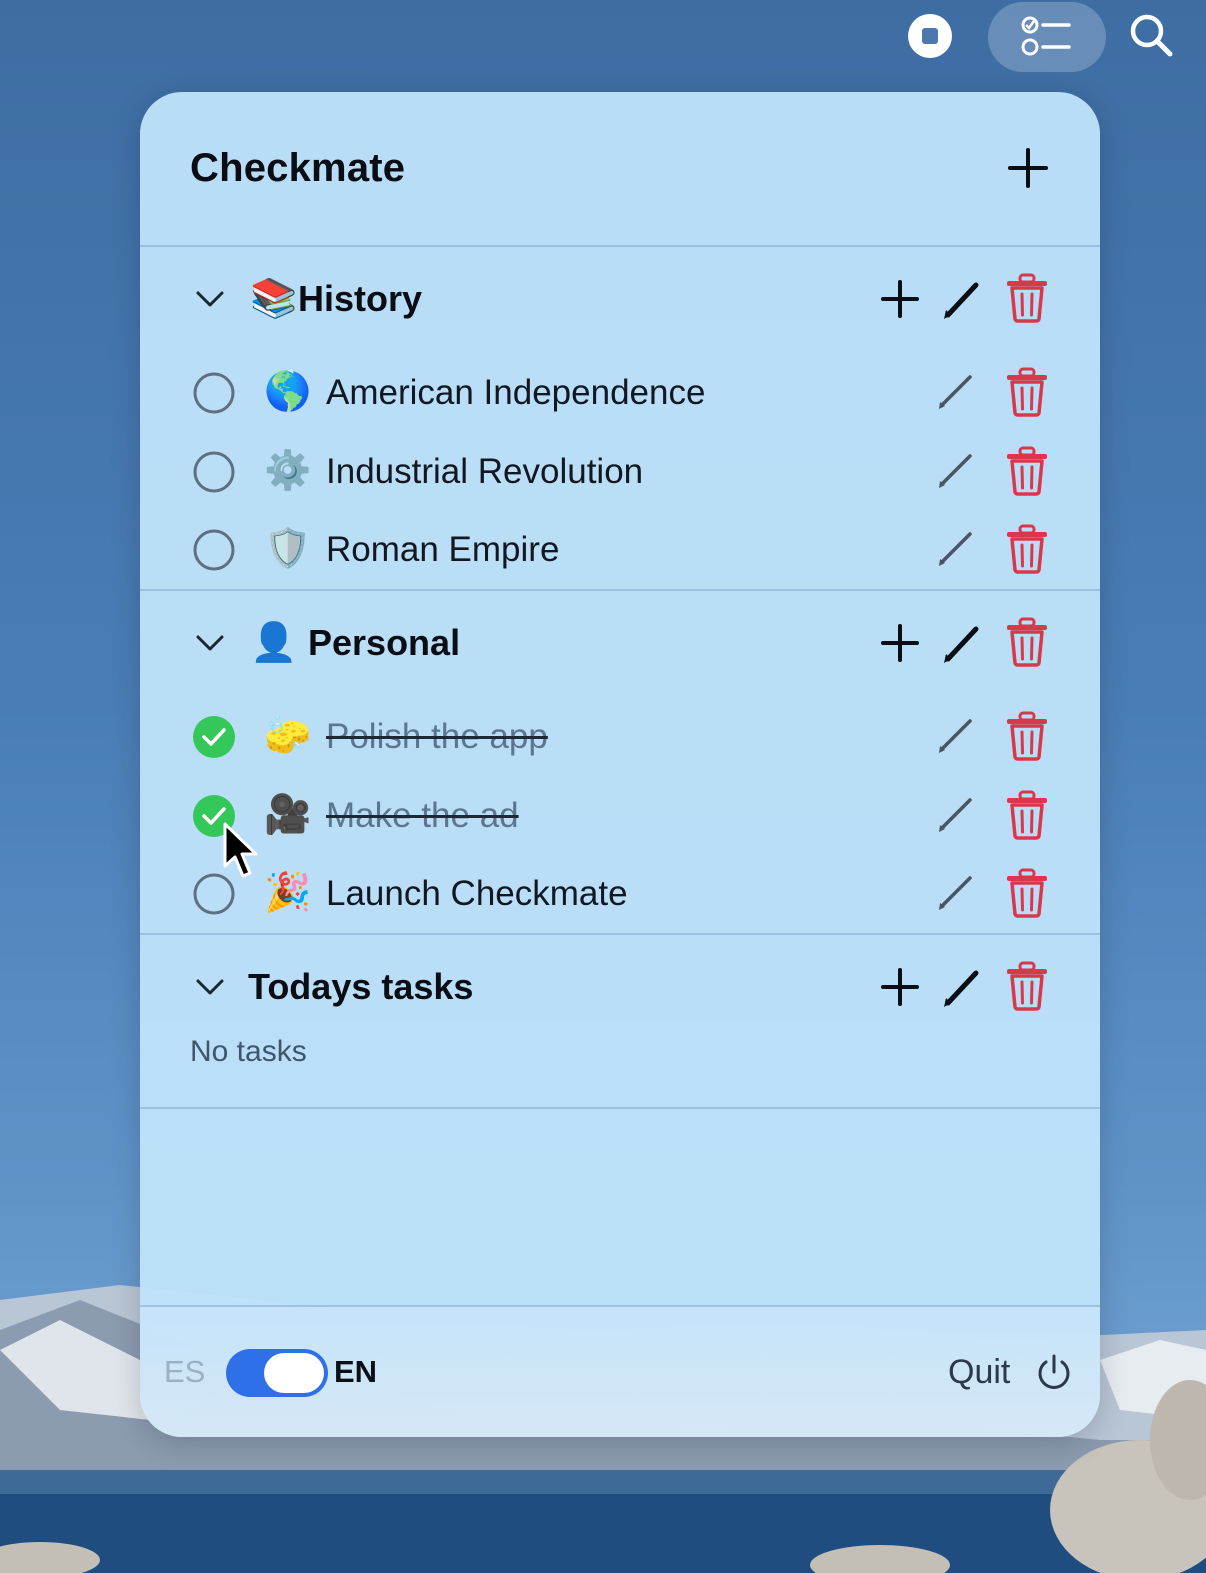 The image size is (1206, 1573). I want to click on checklist-icon, so click(1046, 36).